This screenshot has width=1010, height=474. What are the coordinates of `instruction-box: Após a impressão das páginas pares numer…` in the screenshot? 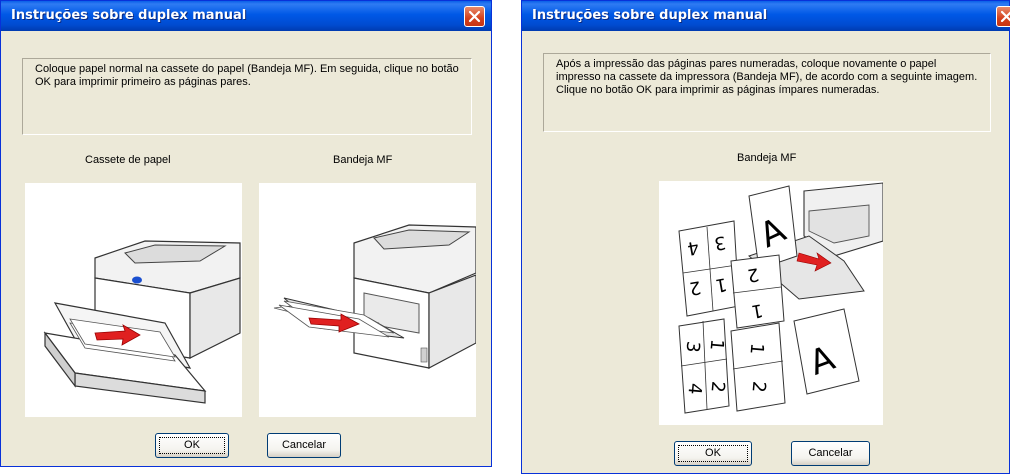 It's located at (767, 92).